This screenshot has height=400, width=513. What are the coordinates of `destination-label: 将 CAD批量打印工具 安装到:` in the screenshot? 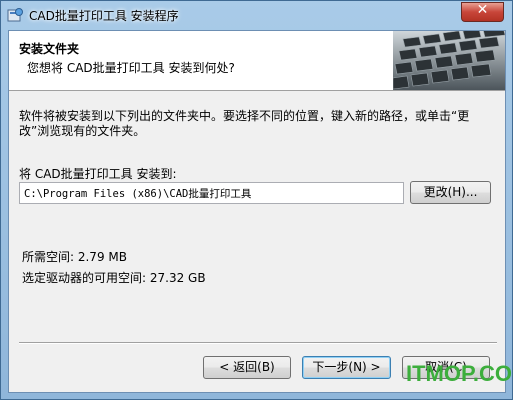 It's located at (98, 174).